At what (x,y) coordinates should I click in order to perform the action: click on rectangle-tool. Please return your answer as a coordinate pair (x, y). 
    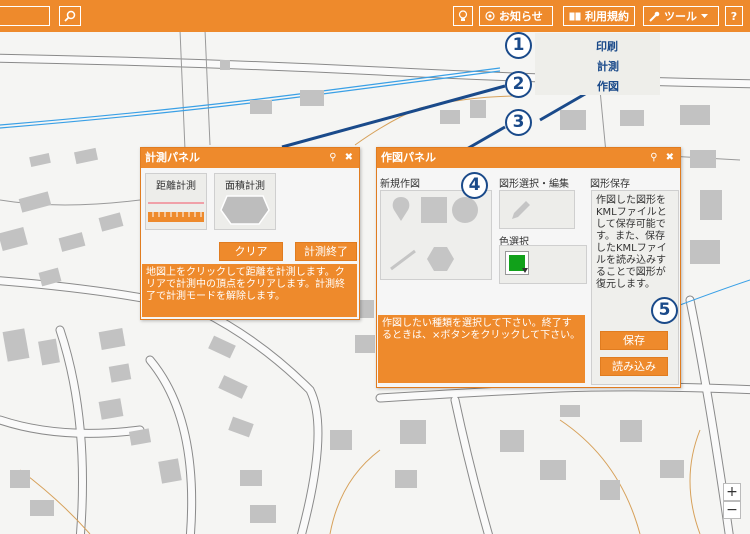
    Looking at the image, I should click on (434, 210).